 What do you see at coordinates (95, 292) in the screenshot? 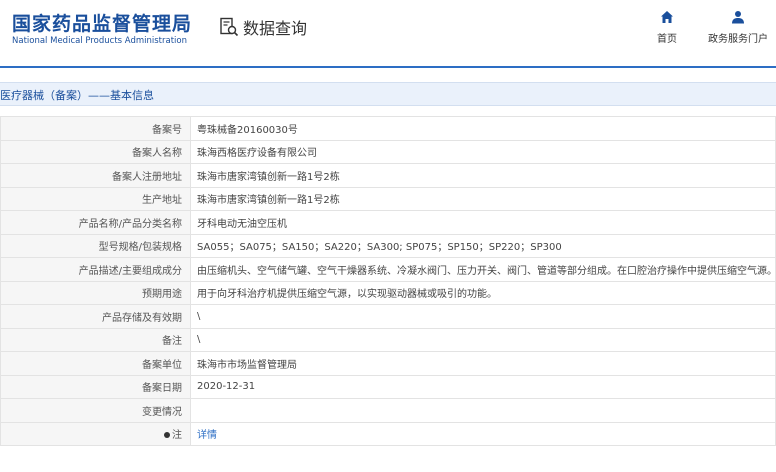
I see `row-label: 预期用途` at bounding box center [95, 292].